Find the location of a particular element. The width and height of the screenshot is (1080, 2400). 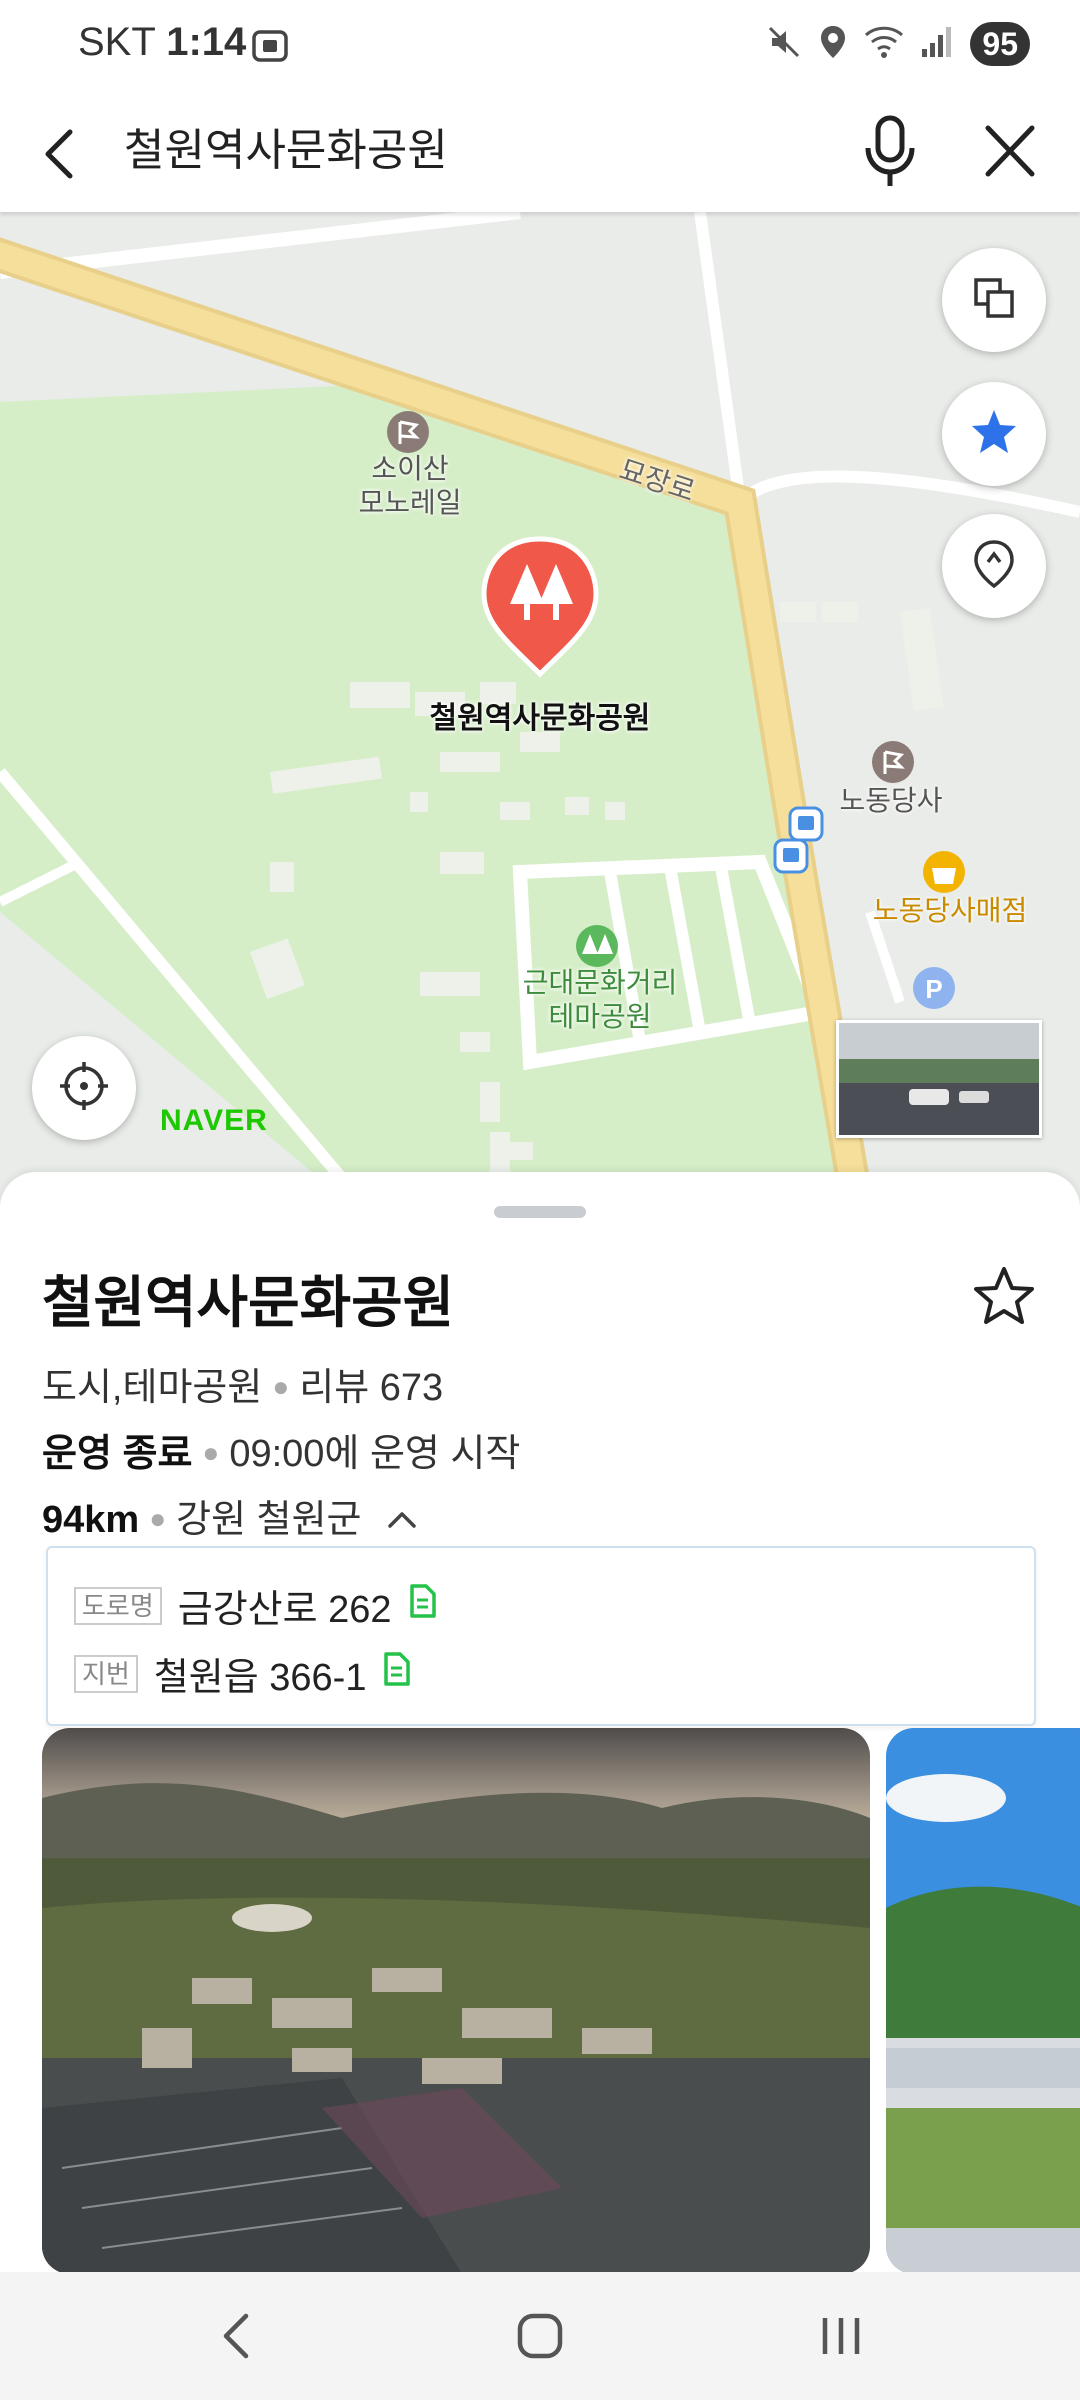

operating-status: 운영 종료 is located at coordinates (117, 1454).